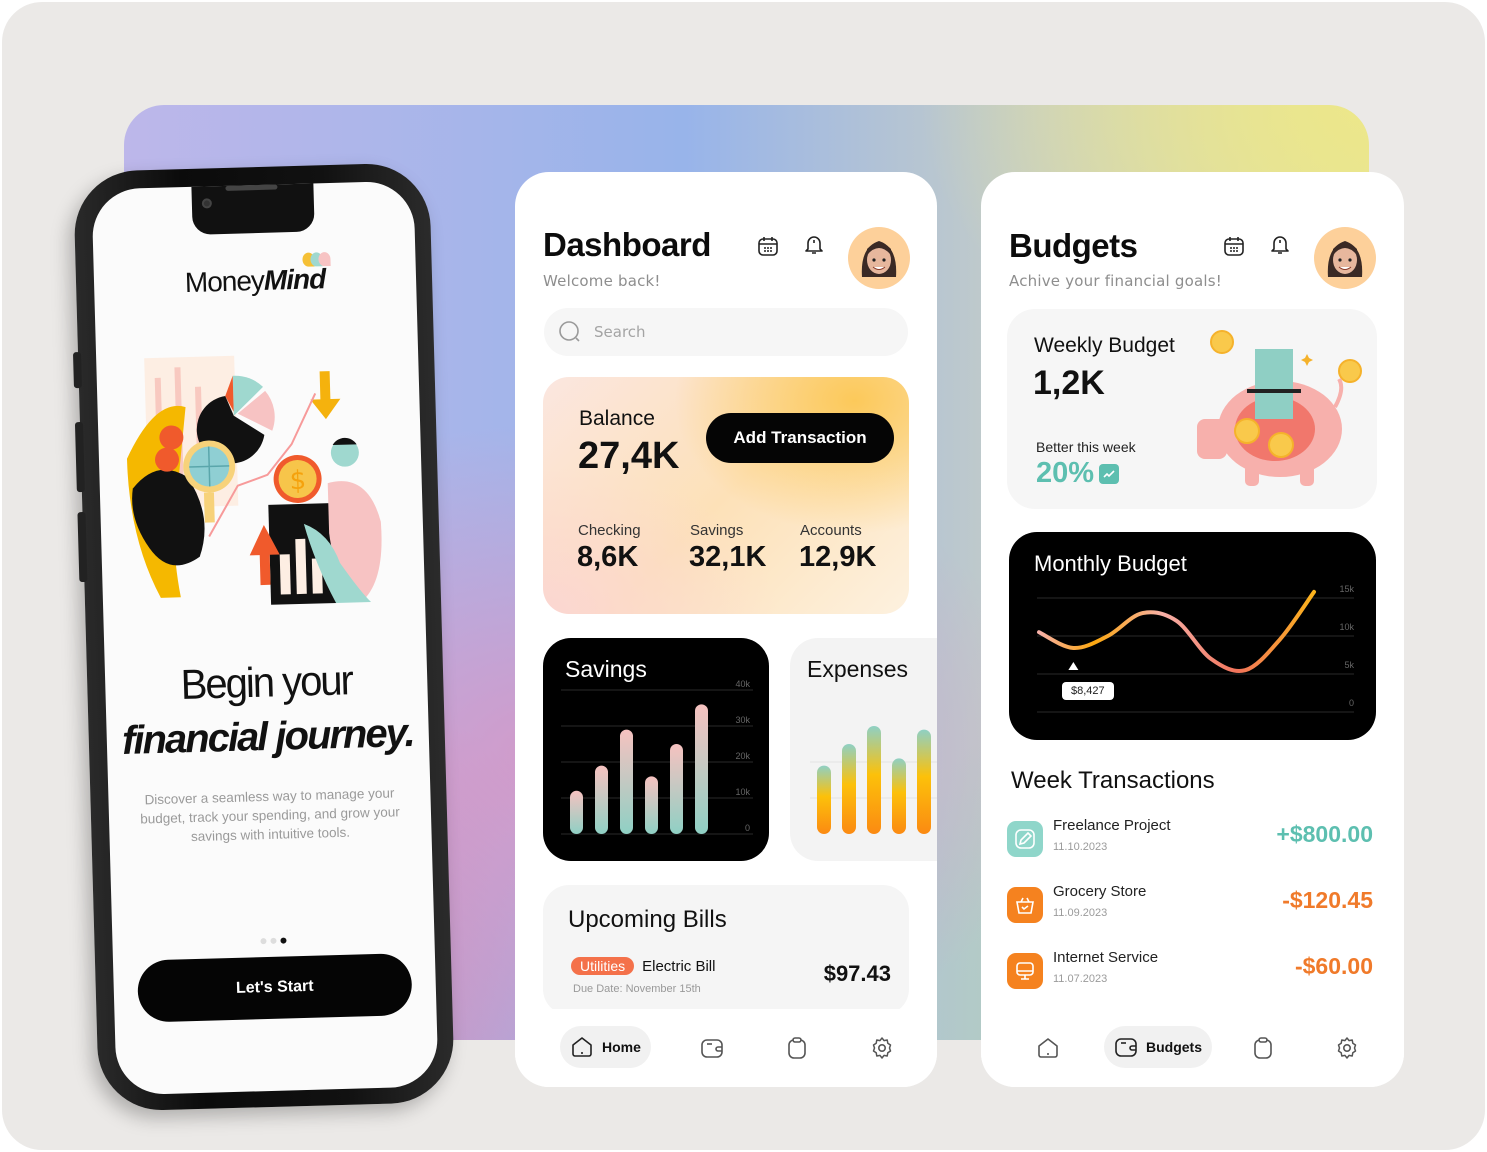 This screenshot has height=1152, width=1487. What do you see at coordinates (1324, 834) in the screenshot?
I see `transaction-amount: +$800.00` at bounding box center [1324, 834].